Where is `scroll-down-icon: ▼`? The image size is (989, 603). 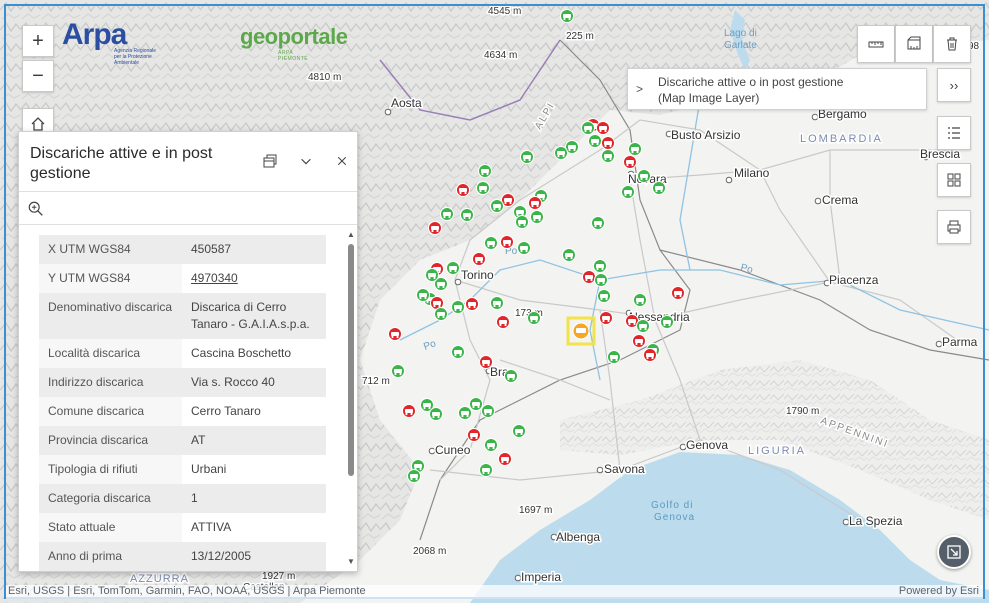 scroll-down-icon: ▼ is located at coordinates (351, 561).